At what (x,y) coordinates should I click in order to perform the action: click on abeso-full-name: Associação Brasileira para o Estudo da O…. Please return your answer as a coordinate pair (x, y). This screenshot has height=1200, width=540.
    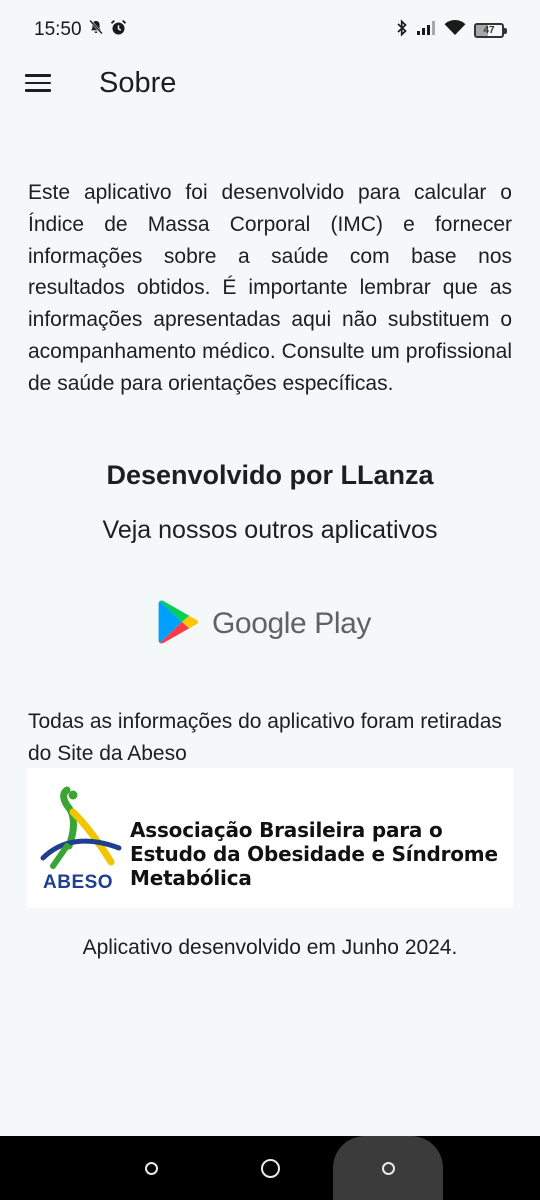
    Looking at the image, I should click on (314, 854).